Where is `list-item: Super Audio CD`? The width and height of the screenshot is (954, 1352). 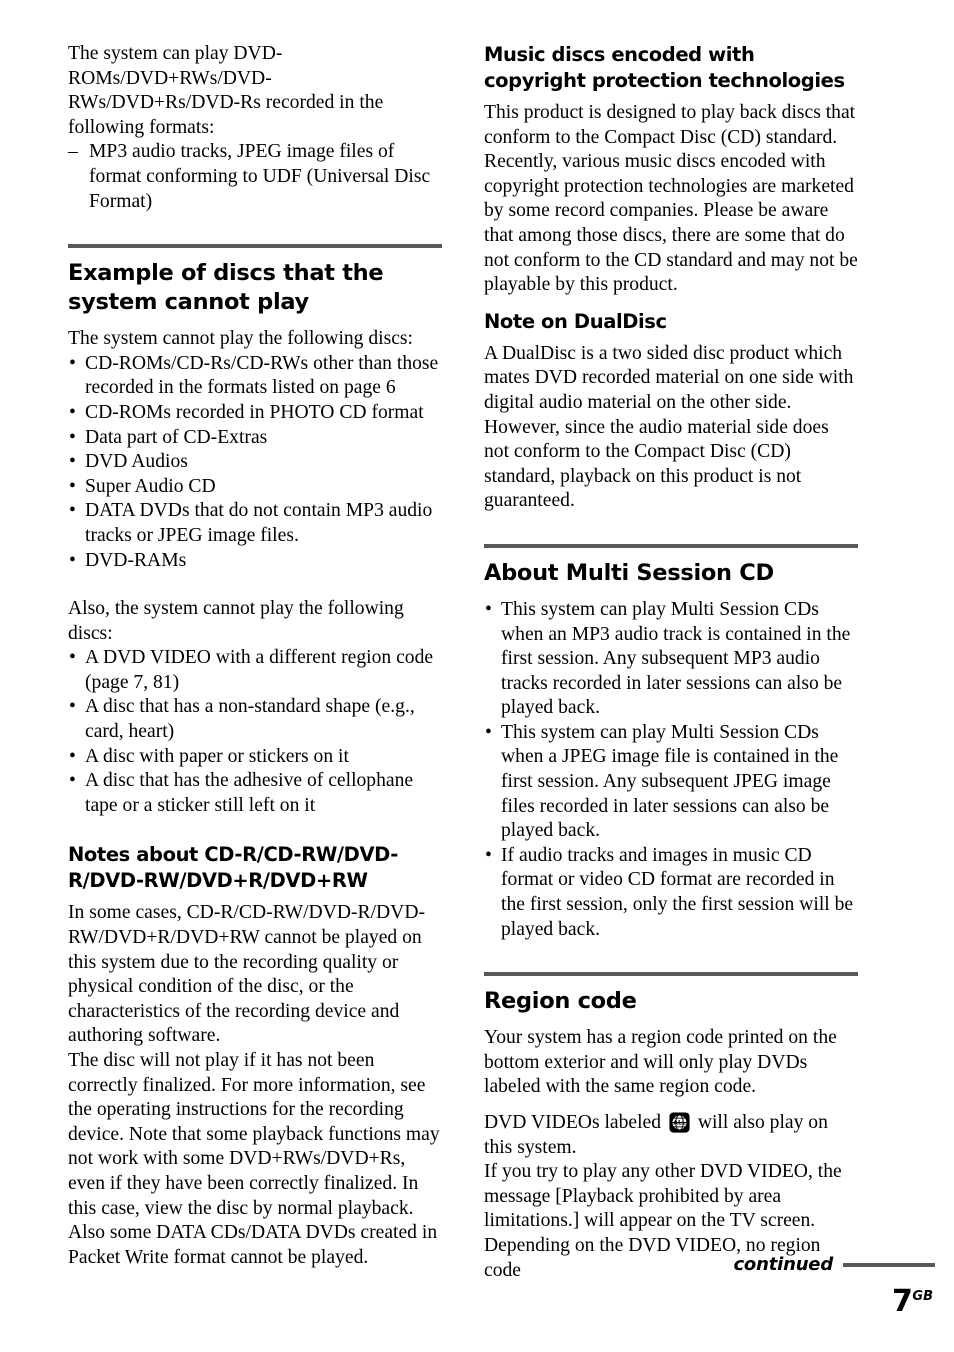 list-item: Super Audio CD is located at coordinates (255, 487).